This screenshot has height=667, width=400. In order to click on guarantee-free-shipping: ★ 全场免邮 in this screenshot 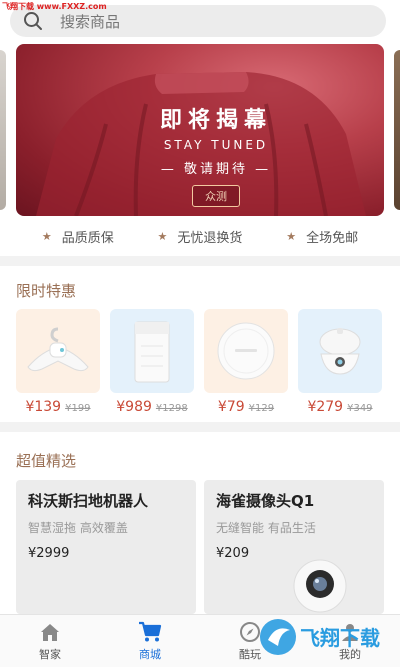, I will do `click(322, 236)`.